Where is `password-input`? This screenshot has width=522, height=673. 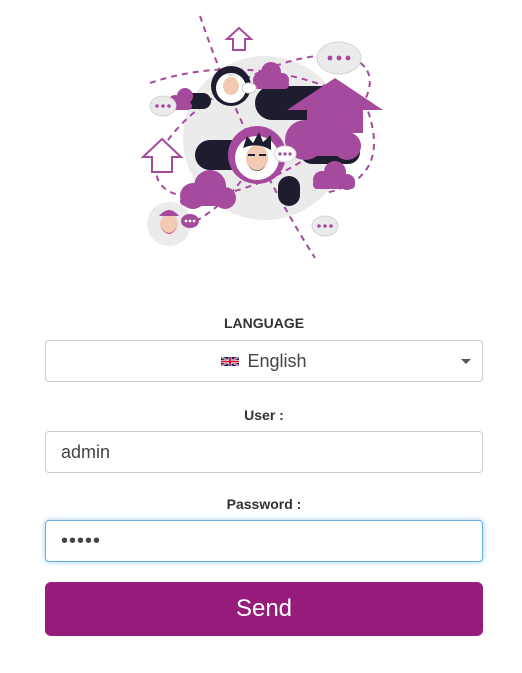 password-input is located at coordinates (264, 541).